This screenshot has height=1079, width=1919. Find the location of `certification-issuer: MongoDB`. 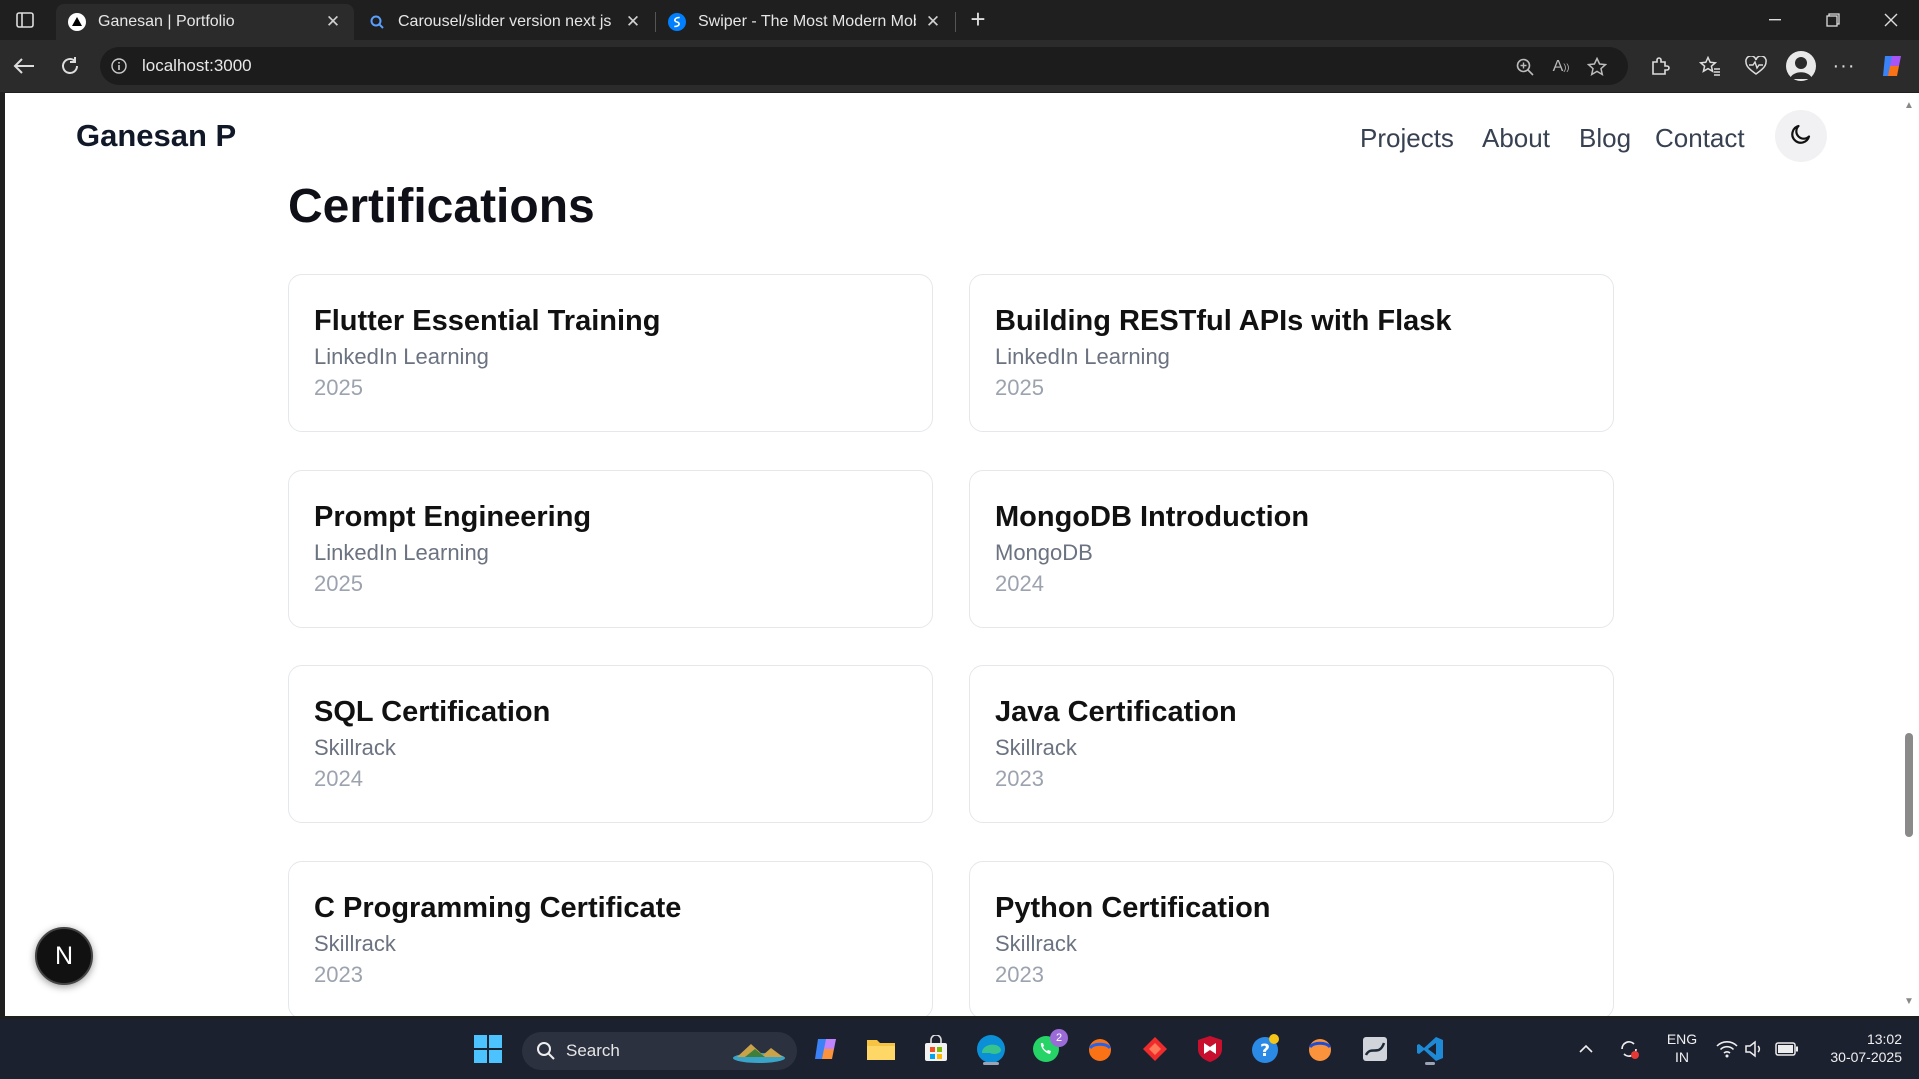

certification-issuer: MongoDB is located at coordinates (1044, 552).